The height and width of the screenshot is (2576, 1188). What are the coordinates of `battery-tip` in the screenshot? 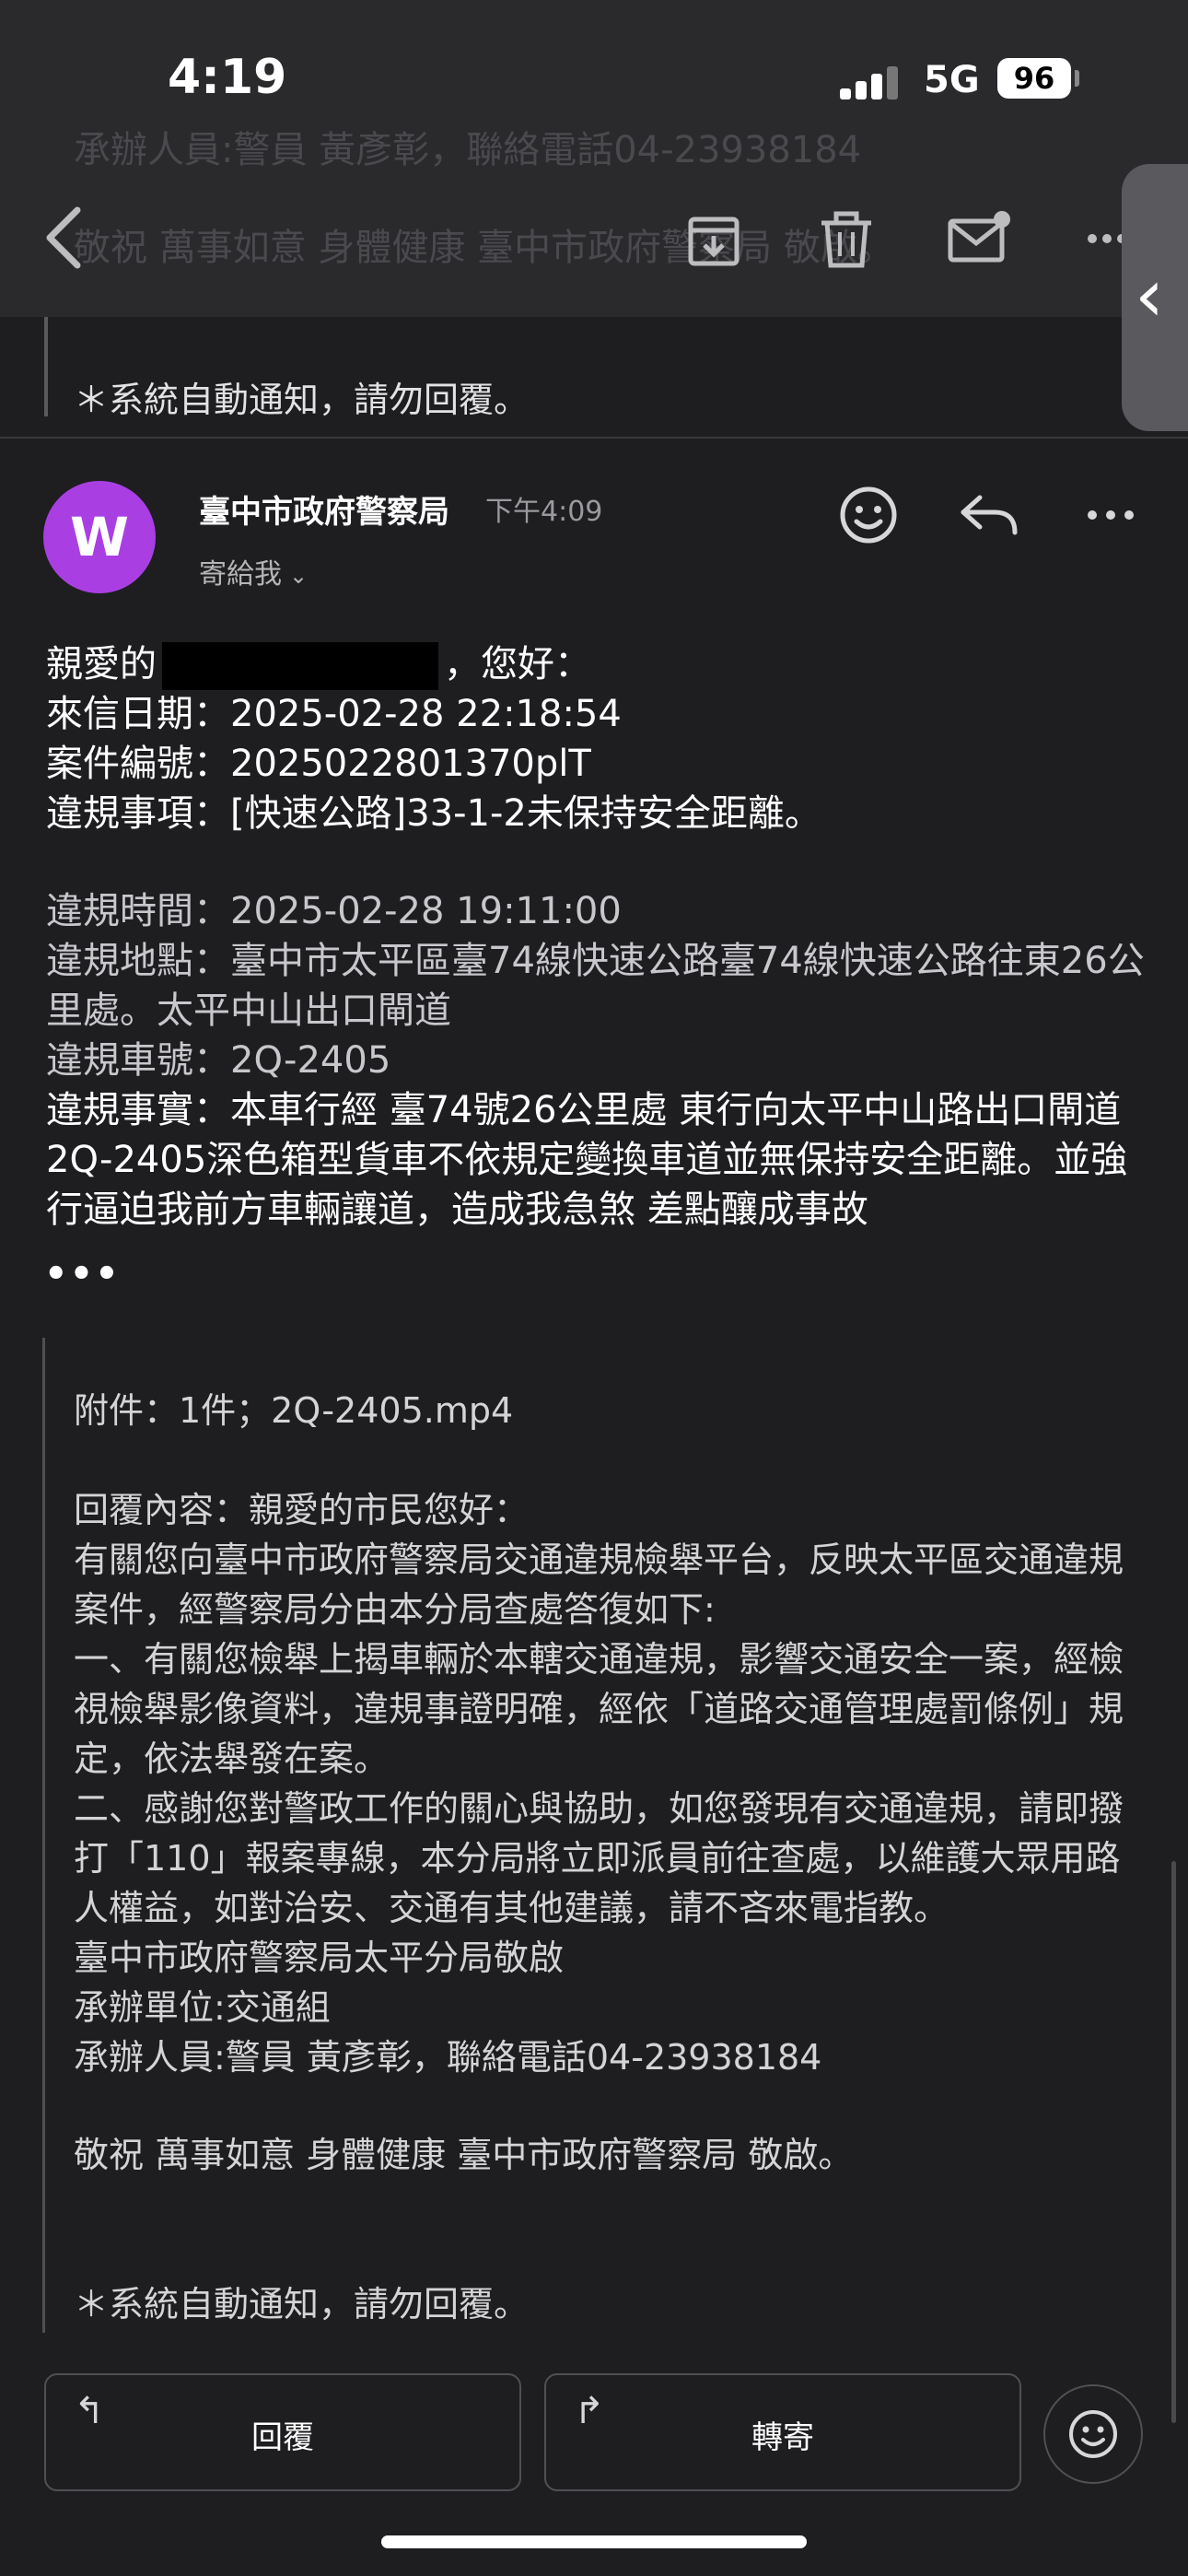 It's located at (1077, 78).